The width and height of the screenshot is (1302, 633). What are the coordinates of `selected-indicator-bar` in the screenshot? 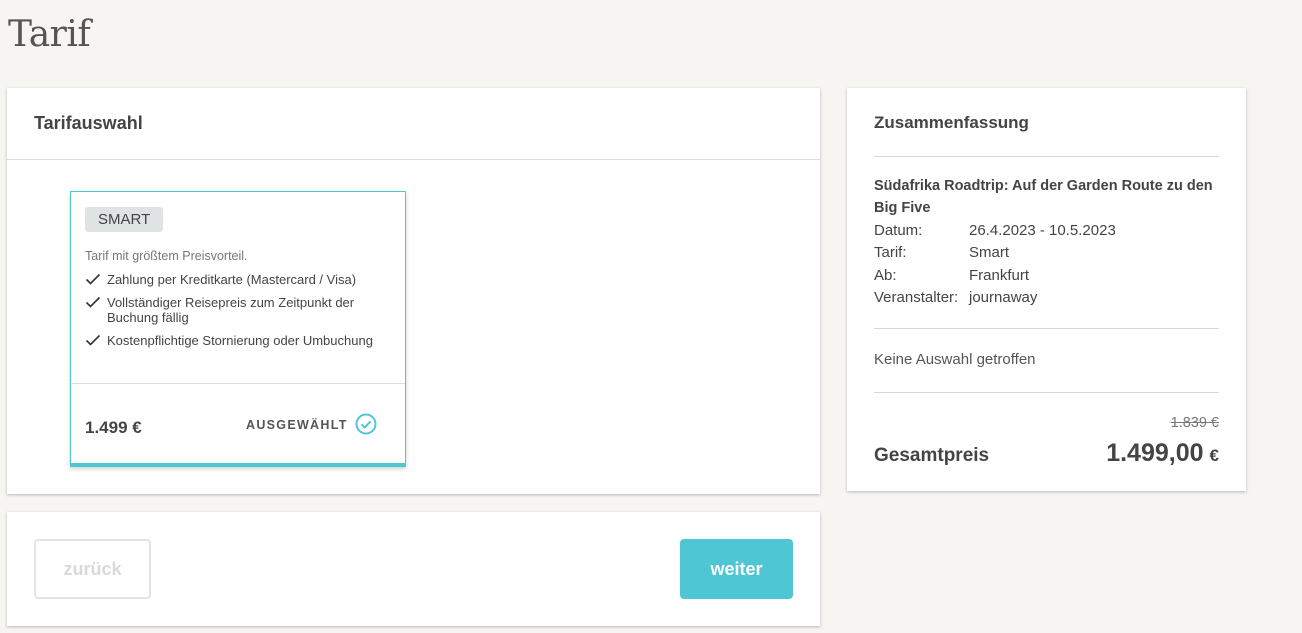 It's located at (238, 465).